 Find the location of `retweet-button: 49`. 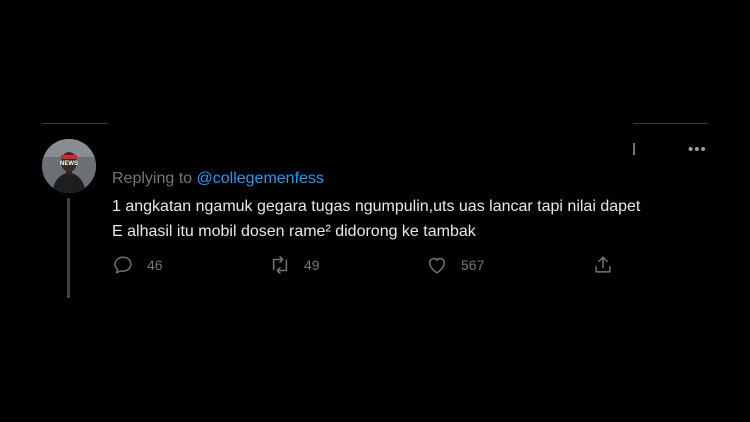

retweet-button: 49 is located at coordinates (294, 265).